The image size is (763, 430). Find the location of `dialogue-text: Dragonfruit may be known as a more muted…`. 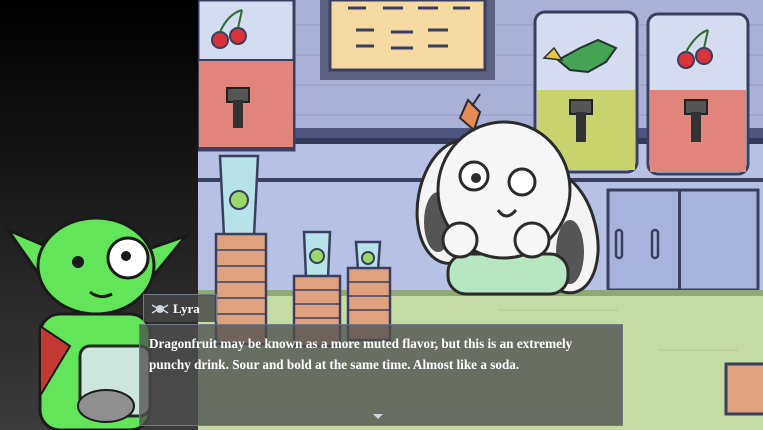

dialogue-text: Dragonfruit may be known as a more muted… is located at coordinates (380, 354).